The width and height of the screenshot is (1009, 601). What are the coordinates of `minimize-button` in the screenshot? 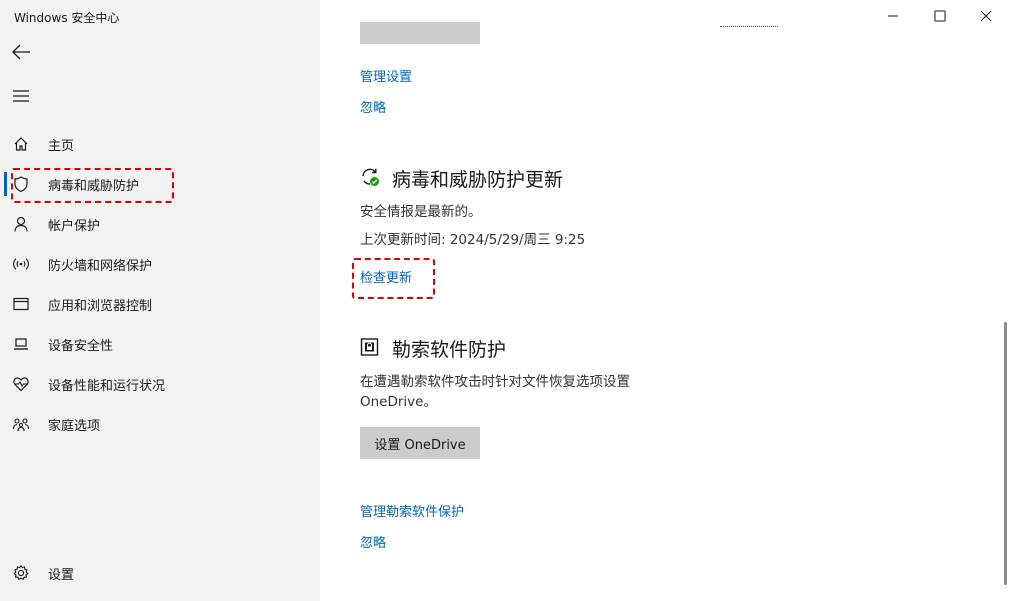 It's located at (893, 16).